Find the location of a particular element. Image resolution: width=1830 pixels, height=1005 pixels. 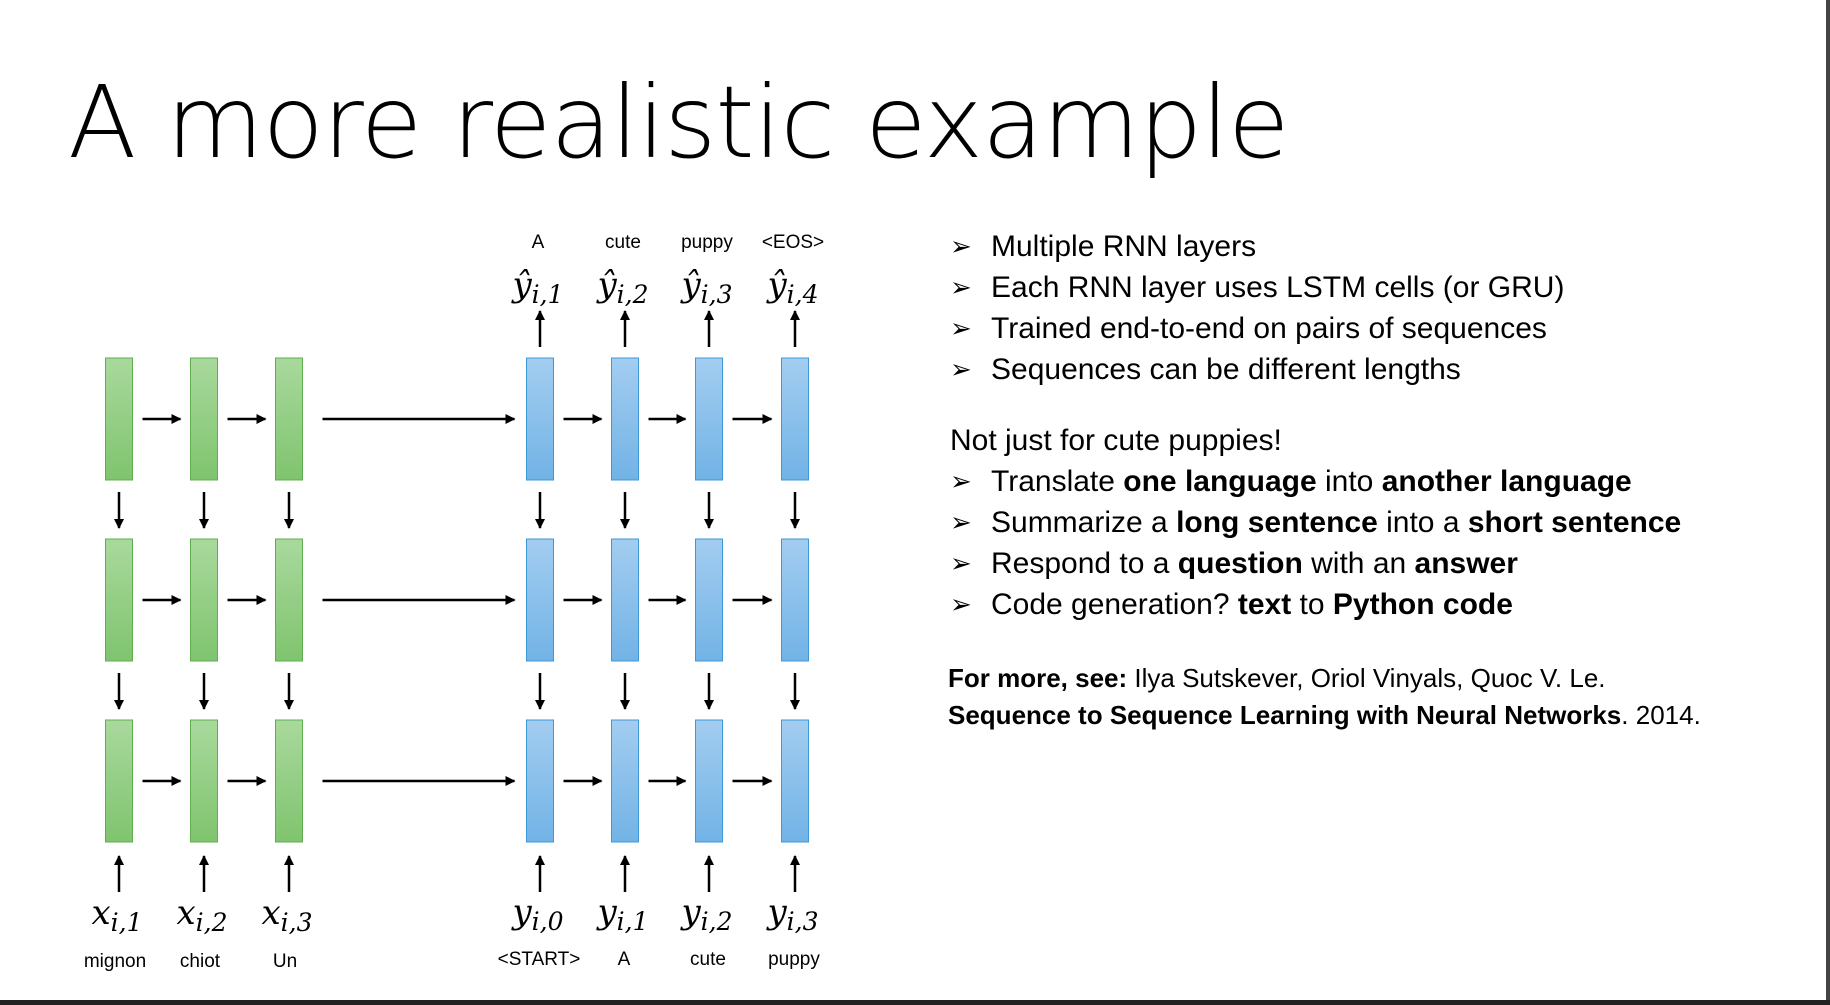

use-bullet-item: ➢ Respond to a question with an answer is located at coordinates (1375, 563).